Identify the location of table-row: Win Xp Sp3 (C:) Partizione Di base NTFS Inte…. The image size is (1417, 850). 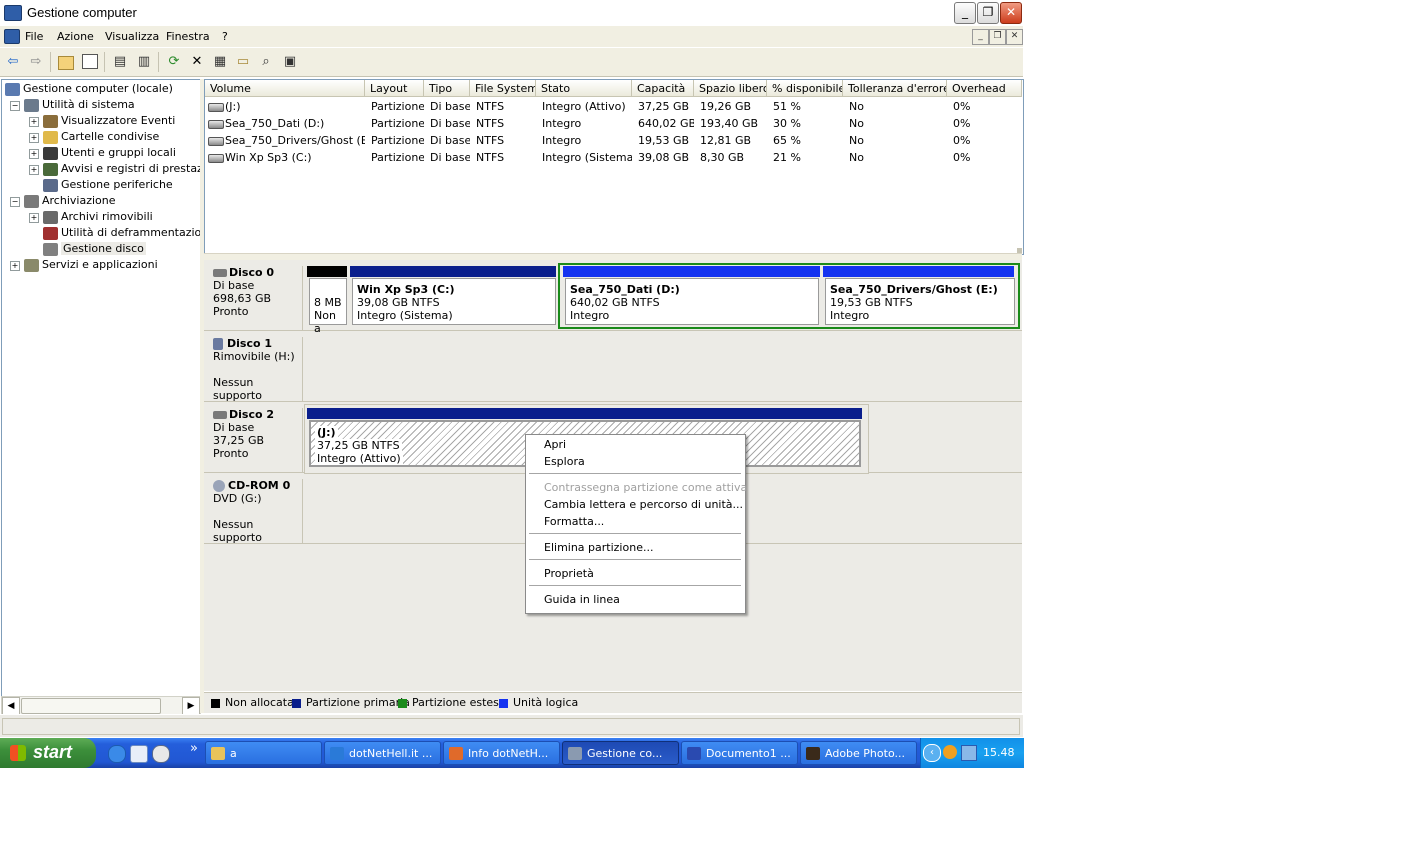
(613, 158).